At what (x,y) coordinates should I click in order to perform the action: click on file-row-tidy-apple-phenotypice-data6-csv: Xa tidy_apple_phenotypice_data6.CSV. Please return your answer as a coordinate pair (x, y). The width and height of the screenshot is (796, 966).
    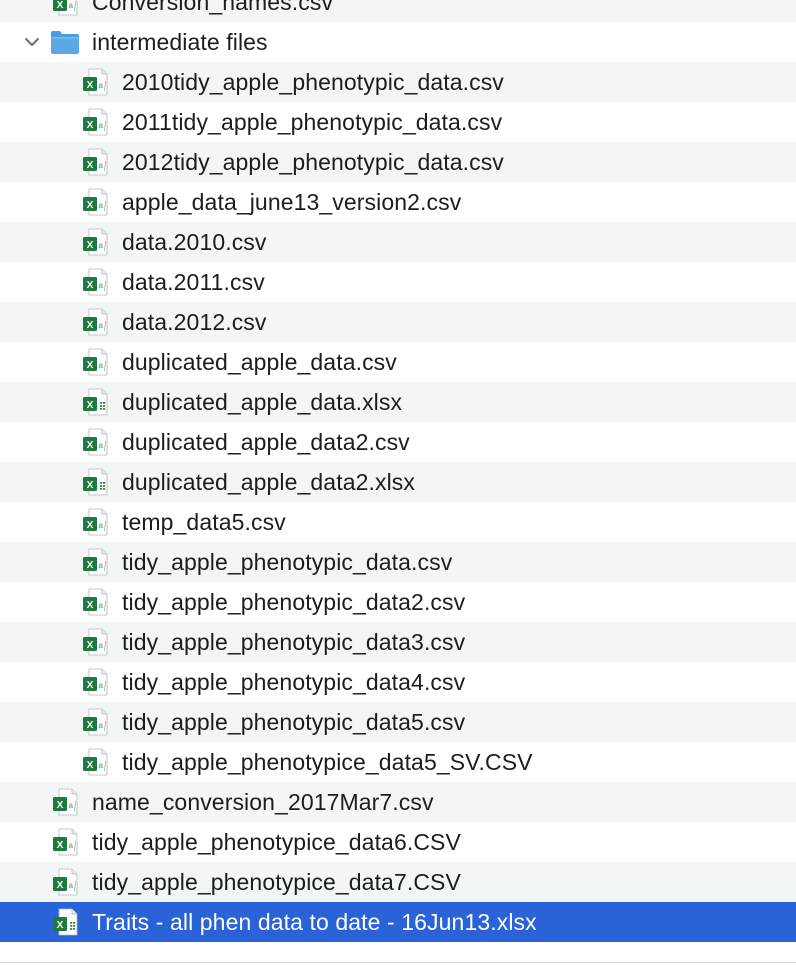
    Looking at the image, I should click on (398, 842).